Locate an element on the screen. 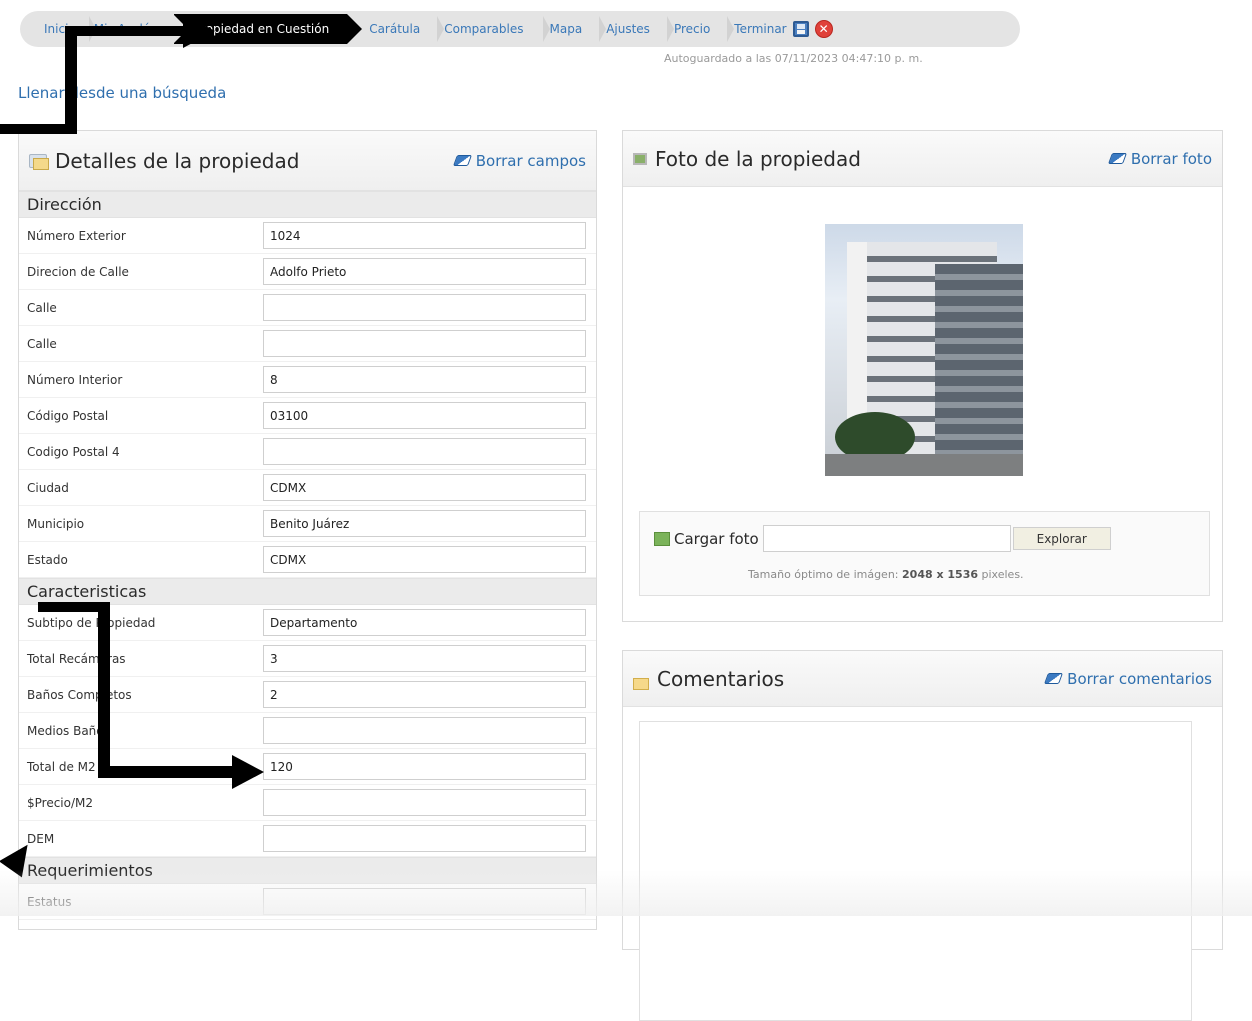 The height and width of the screenshot is (1021, 1252). step-label: Carátula is located at coordinates (395, 29).